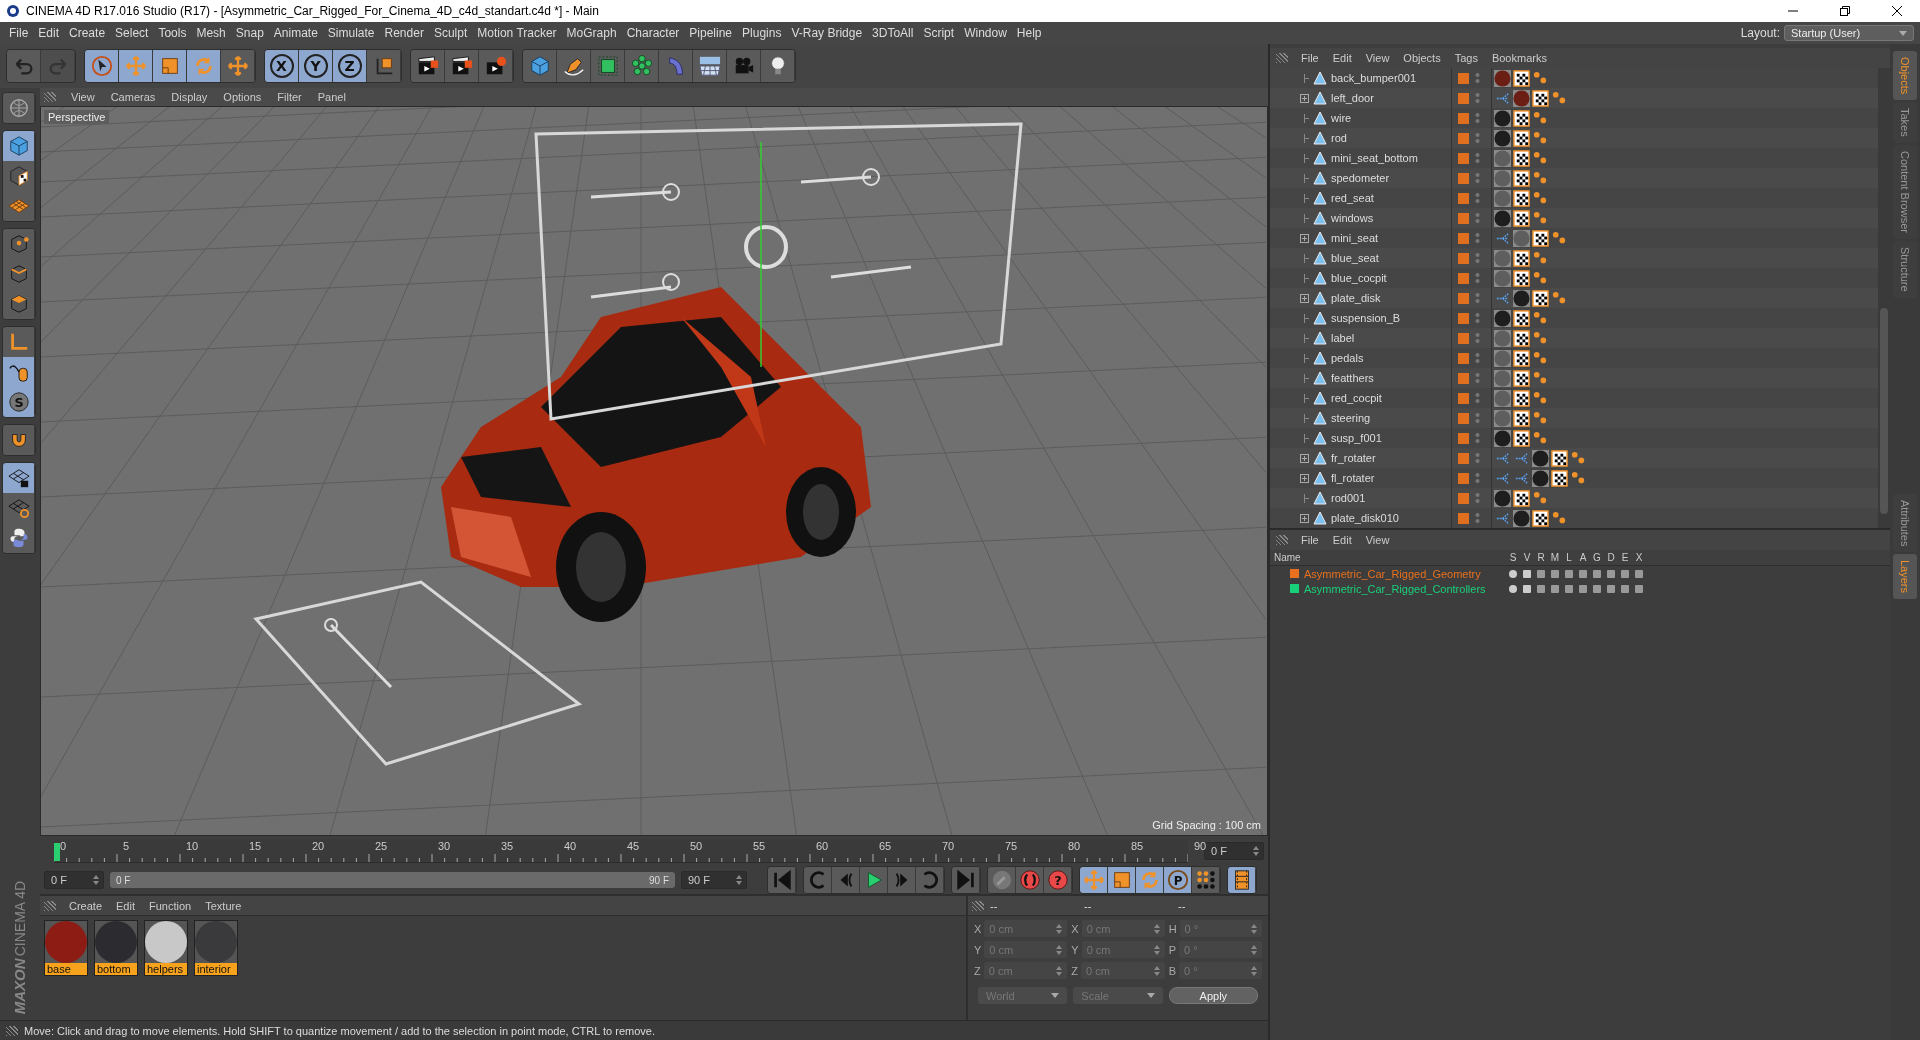 The image size is (1920, 1040). What do you see at coordinates (1574, 398) in the screenshot?
I see `object-row: red_cocpit` at bounding box center [1574, 398].